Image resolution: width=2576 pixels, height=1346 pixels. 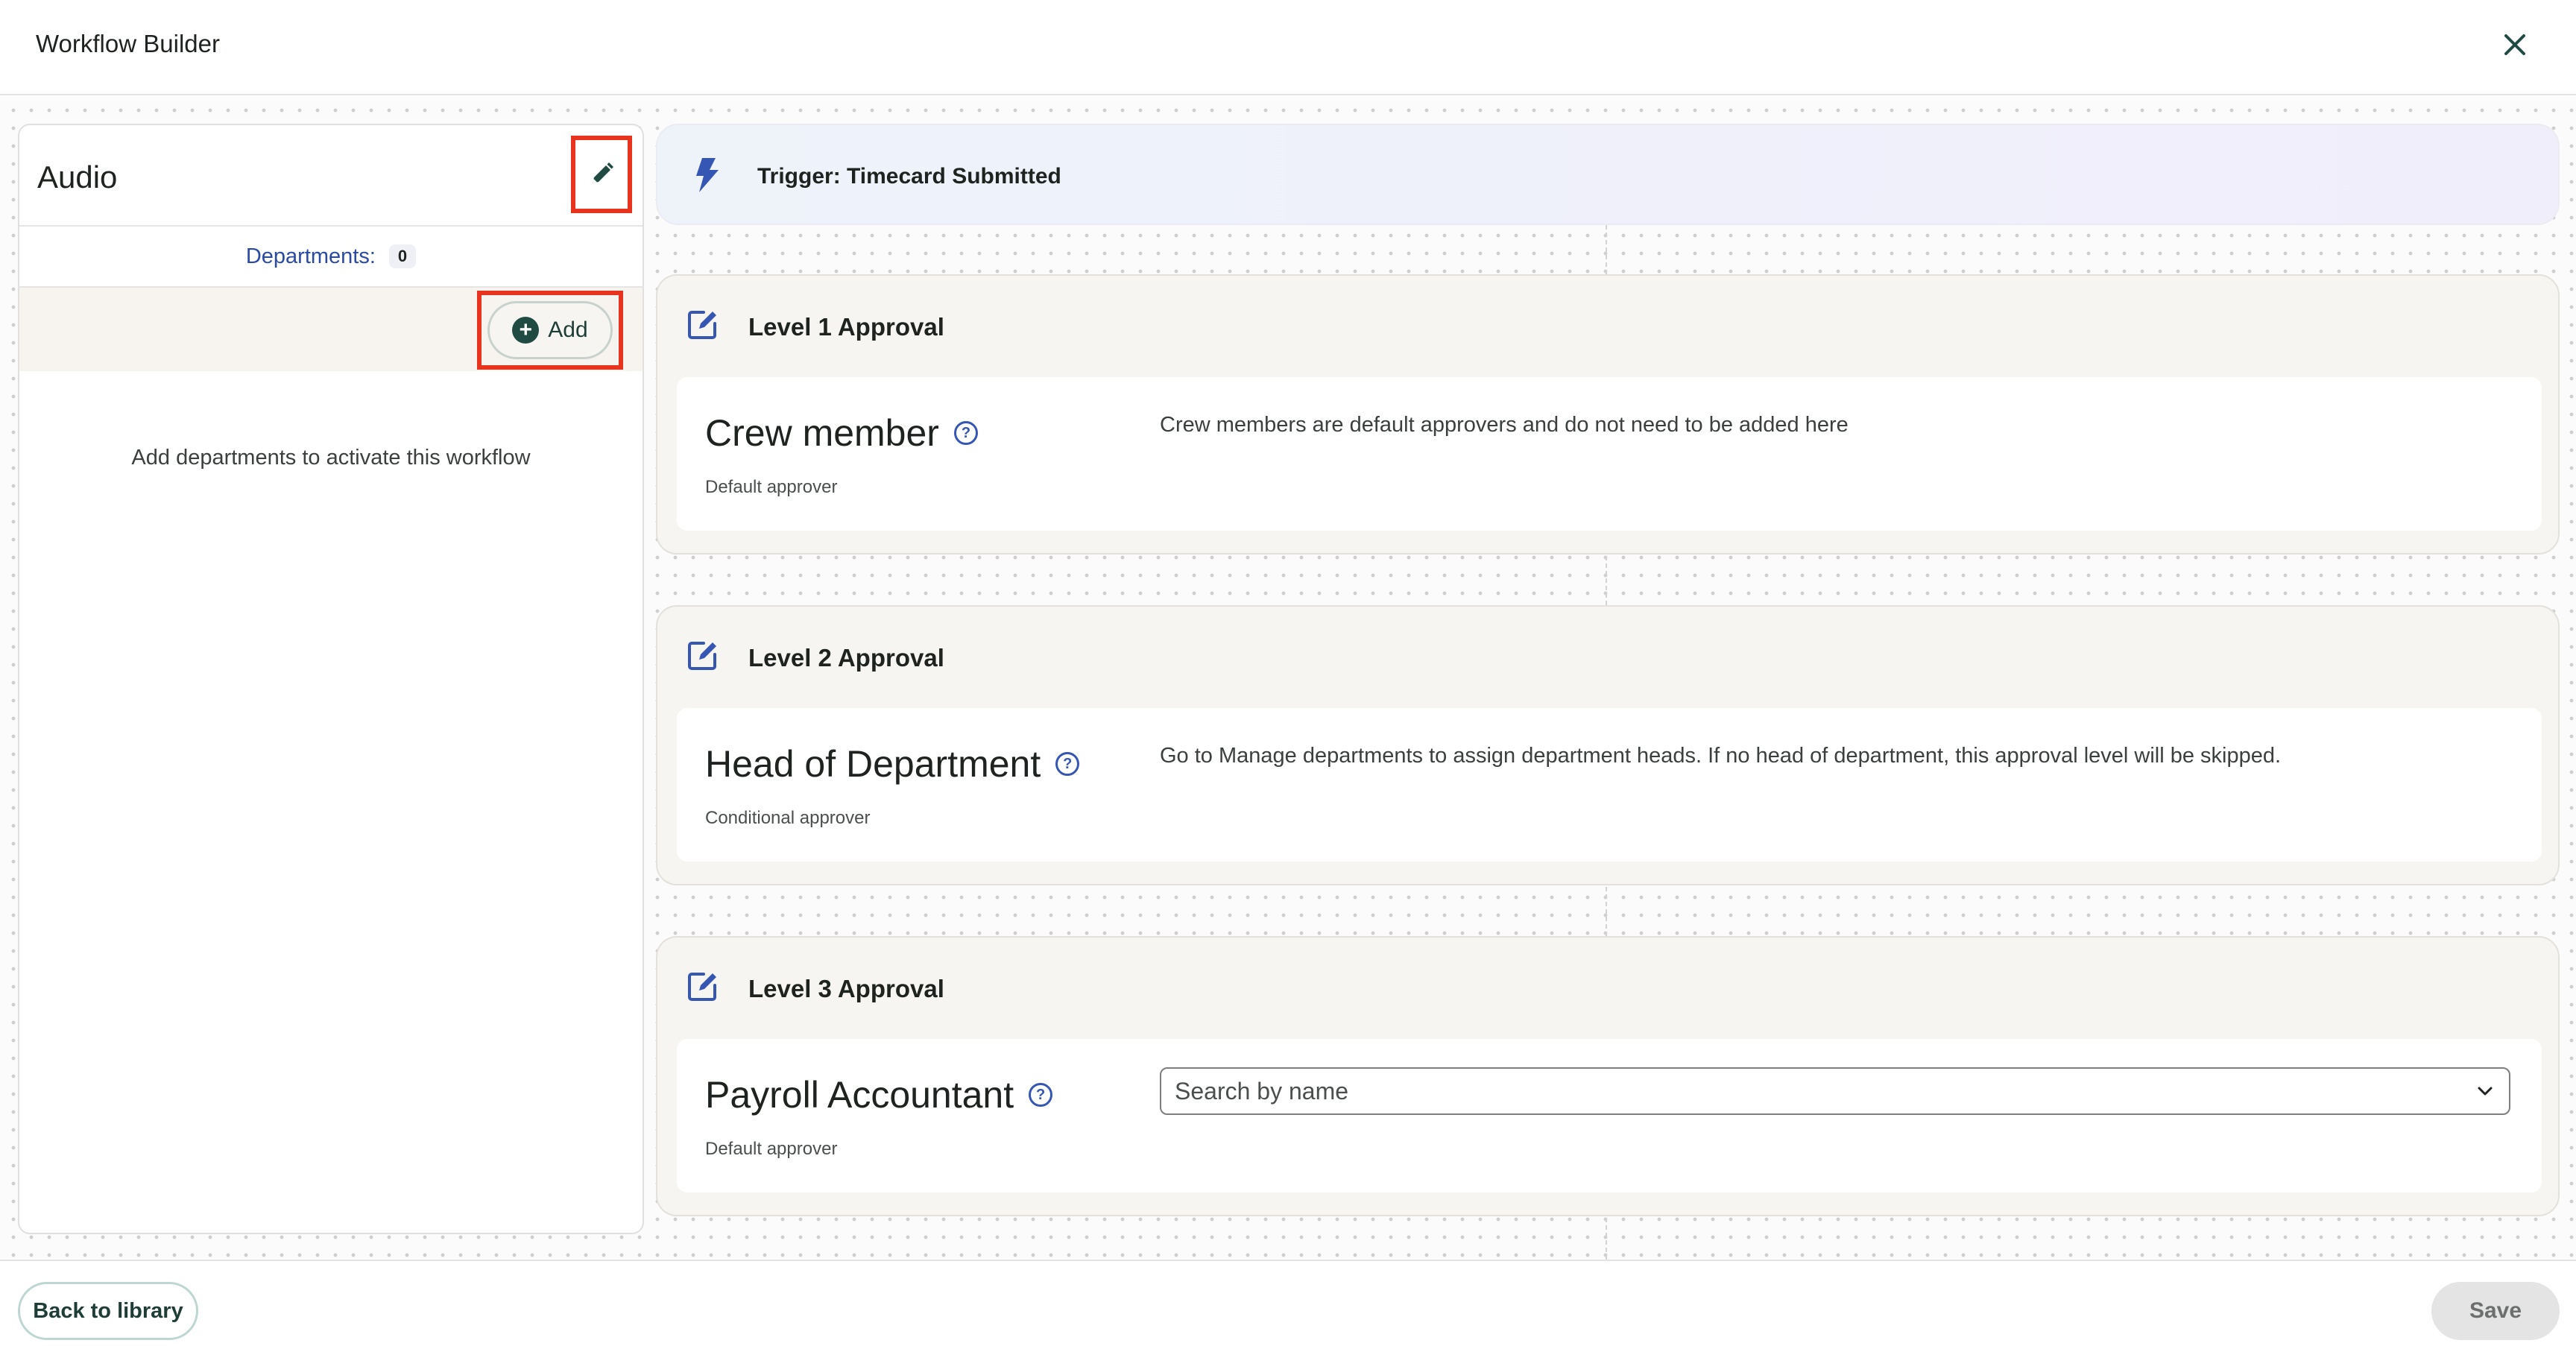 I want to click on add-departments-row: + Add, so click(x=331, y=329).